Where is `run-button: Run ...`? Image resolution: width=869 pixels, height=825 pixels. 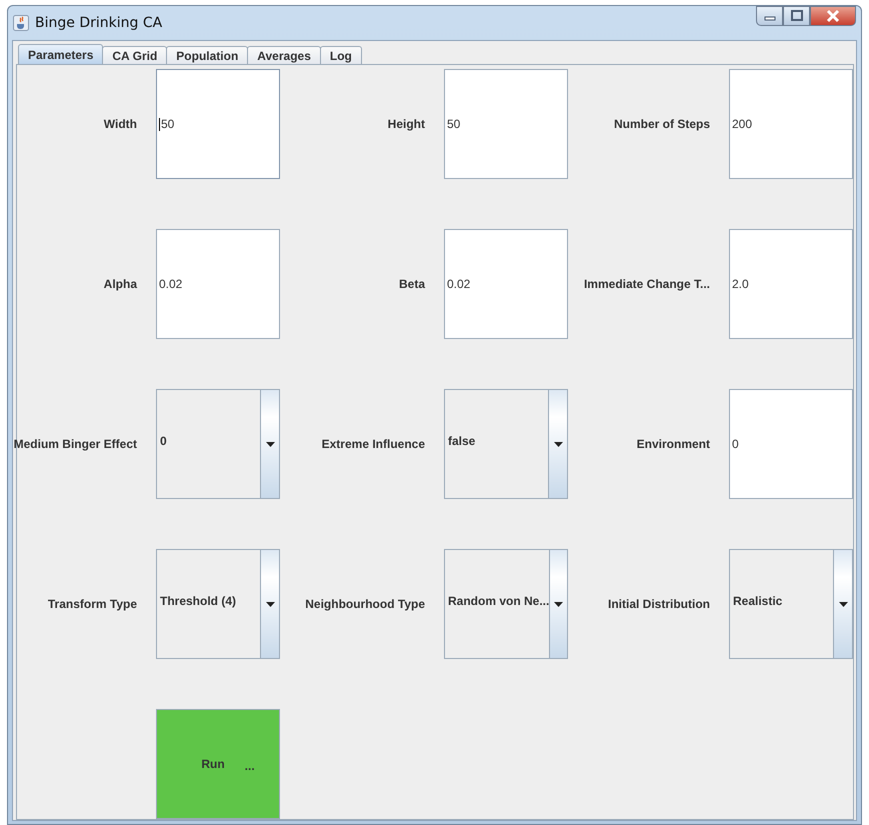 run-button: Run ... is located at coordinates (218, 764).